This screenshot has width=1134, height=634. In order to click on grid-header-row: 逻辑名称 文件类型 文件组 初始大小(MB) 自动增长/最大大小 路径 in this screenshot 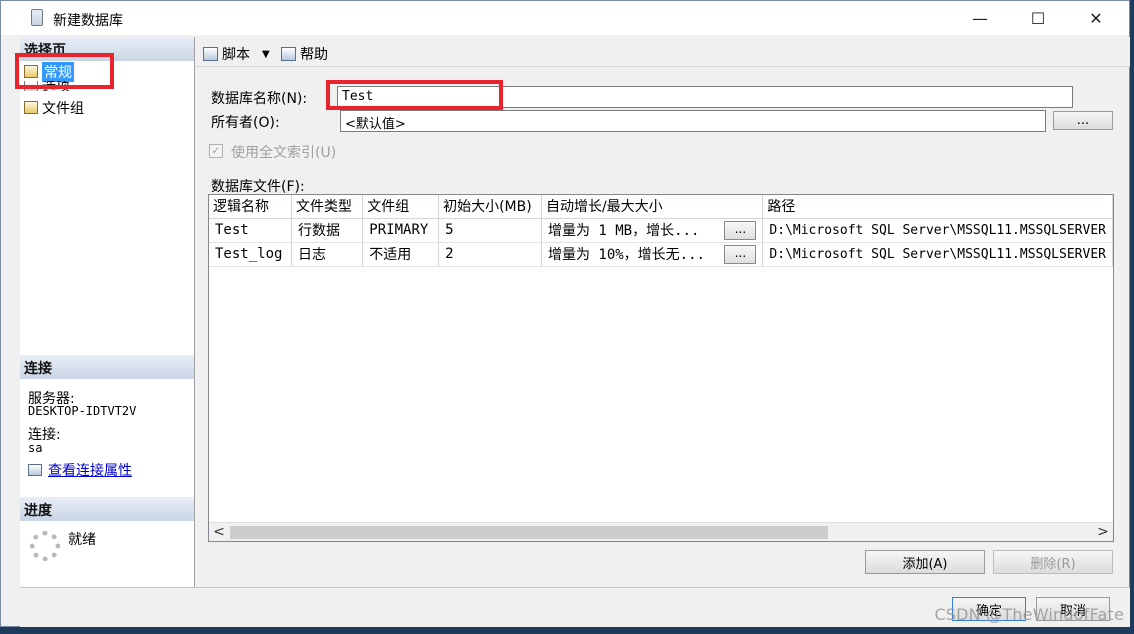, I will do `click(661, 207)`.